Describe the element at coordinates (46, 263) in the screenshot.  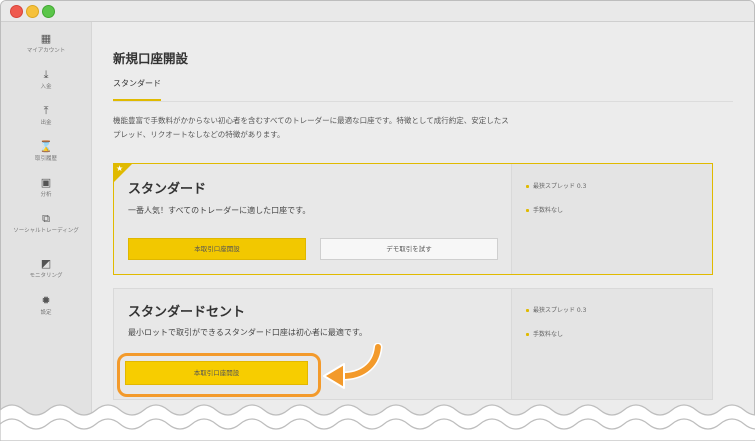
I see `monitor-icon: ◩` at that location.